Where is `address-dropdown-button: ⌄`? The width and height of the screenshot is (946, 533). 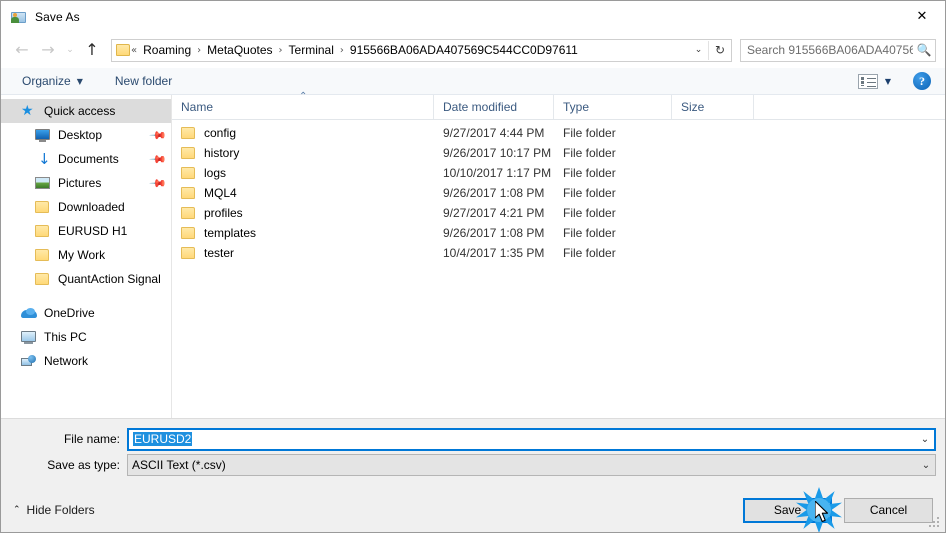 address-dropdown-button: ⌄ is located at coordinates (698, 50).